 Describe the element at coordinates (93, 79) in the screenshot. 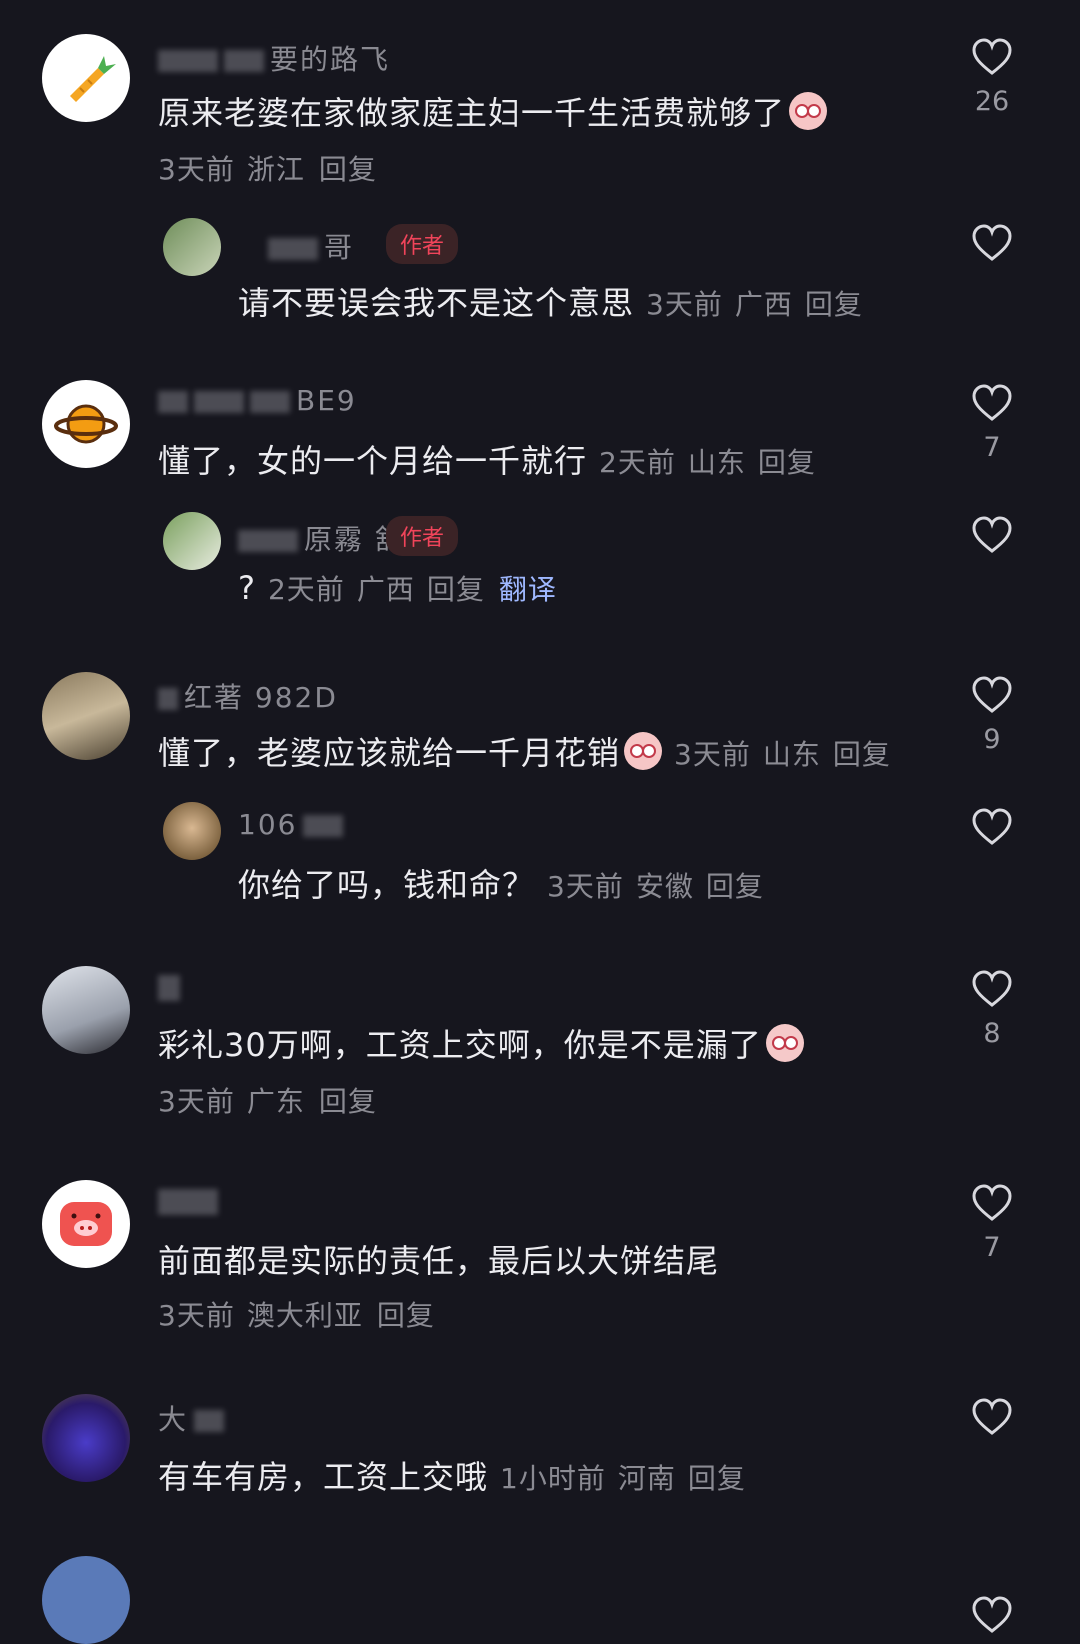

I see `carrot-icon` at that location.